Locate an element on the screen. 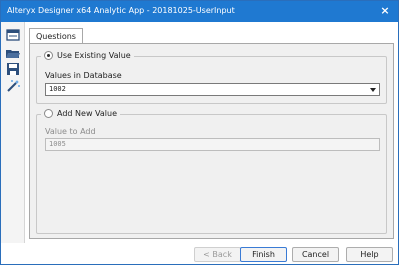 The image size is (399, 265). button-bar: < Back Finish Cancel Help is located at coordinates (199, 253).